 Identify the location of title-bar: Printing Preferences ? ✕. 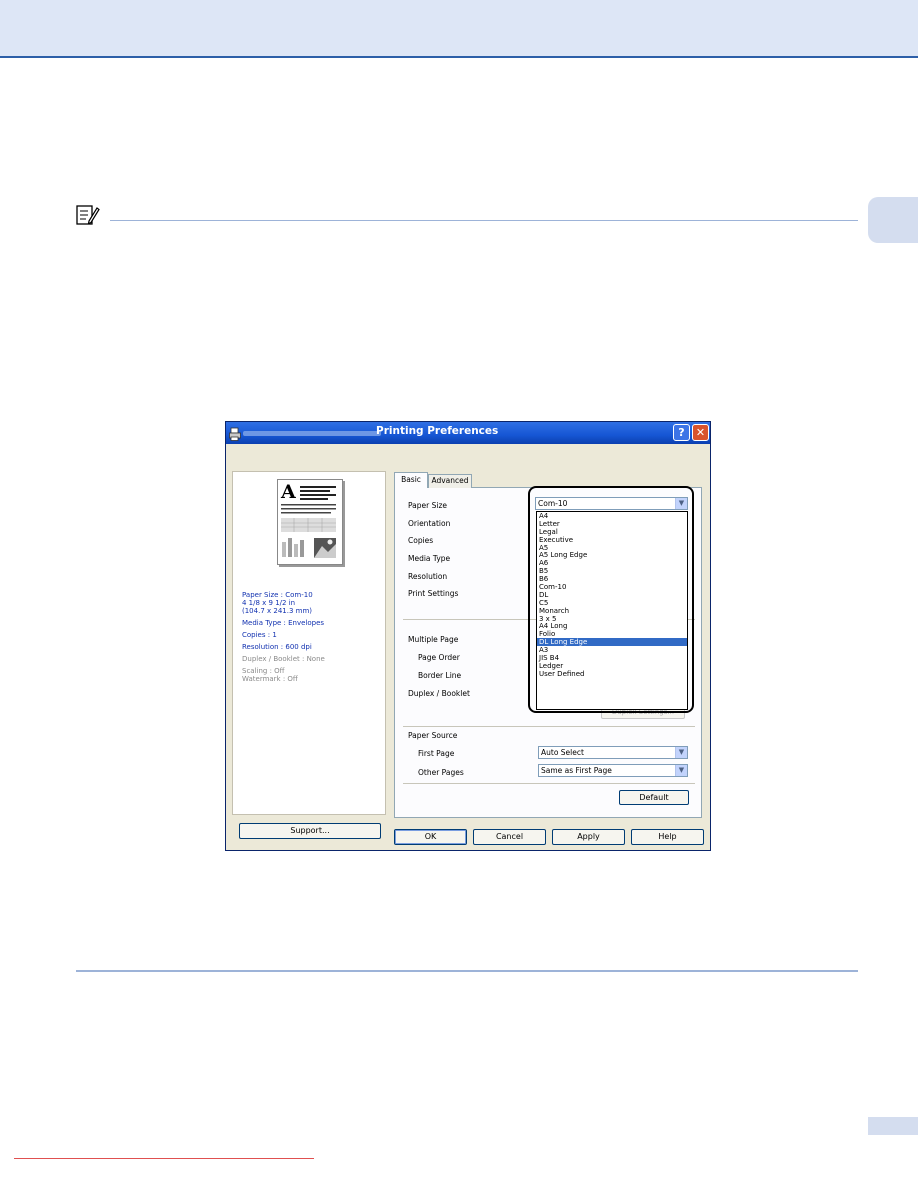
(468, 433).